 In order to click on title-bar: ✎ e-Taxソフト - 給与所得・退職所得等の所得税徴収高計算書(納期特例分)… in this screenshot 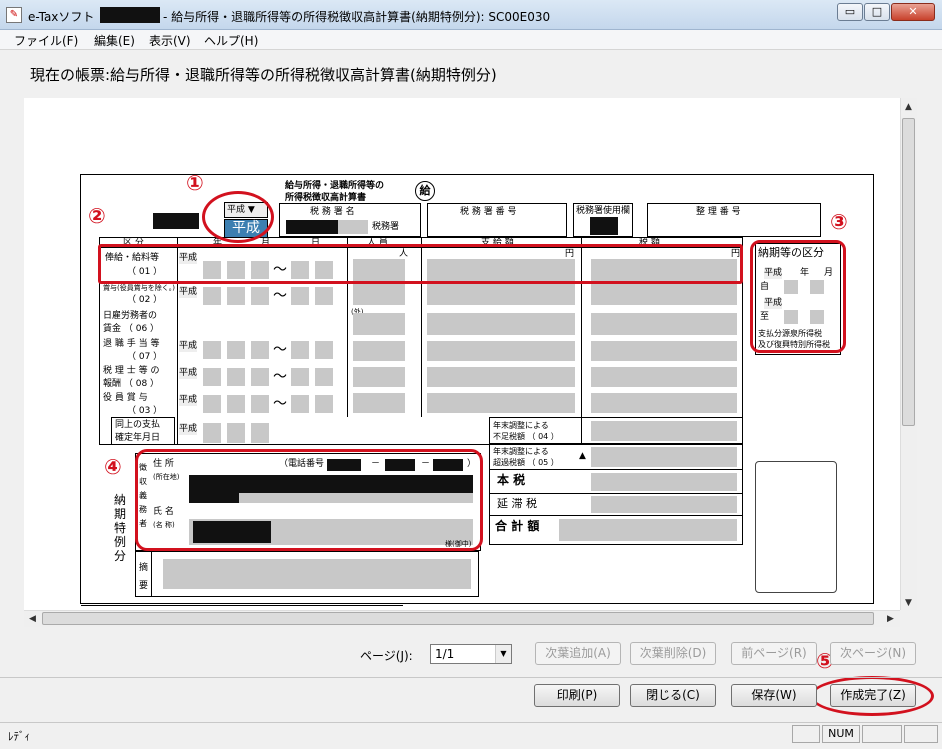, I will do `click(471, 15)`.